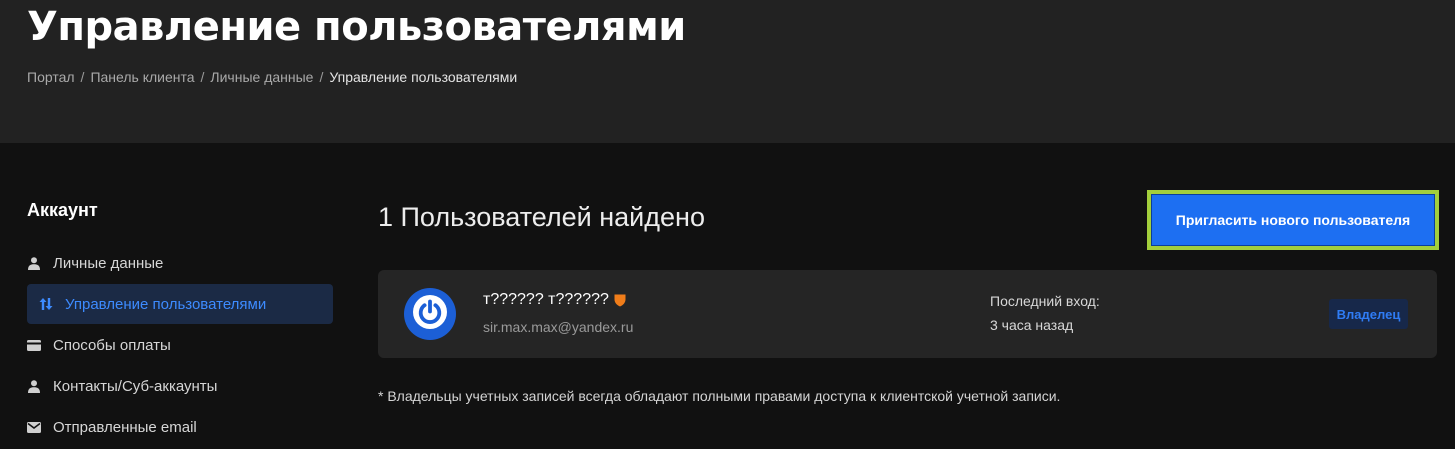  I want to click on breadcrumb-portal: Портал, so click(51, 77).